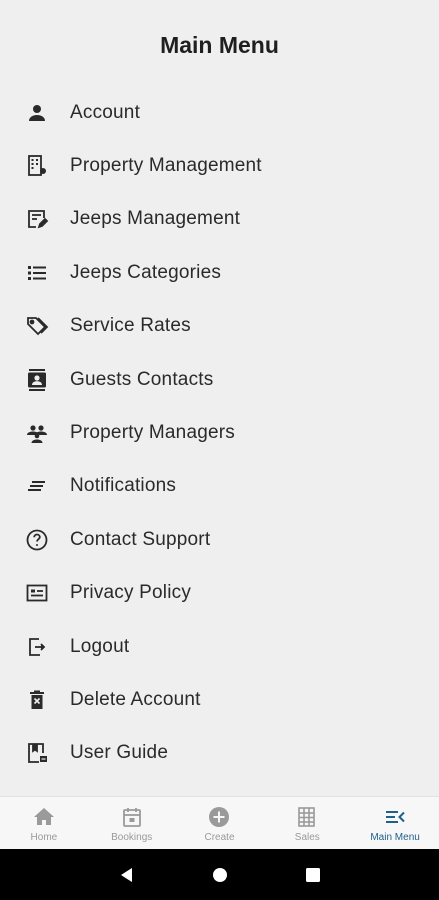  What do you see at coordinates (142, 379) in the screenshot?
I see `menu-item-label: Guests Contacts` at bounding box center [142, 379].